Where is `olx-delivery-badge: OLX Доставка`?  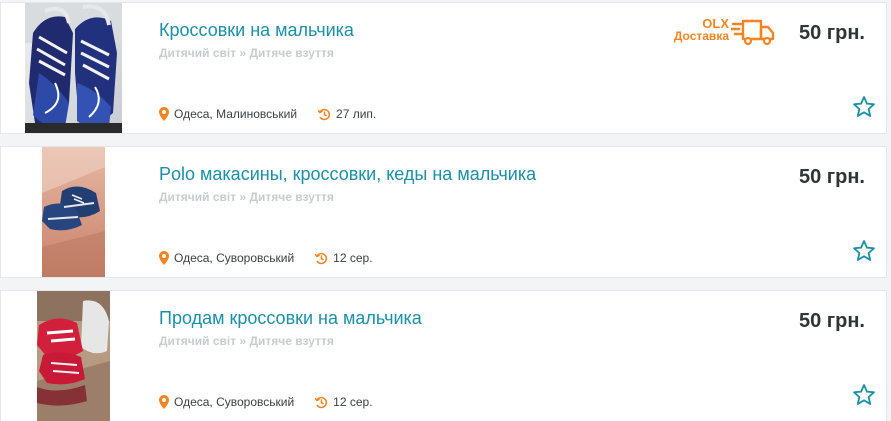 olx-delivery-badge: OLX Доставка is located at coordinates (723, 32).